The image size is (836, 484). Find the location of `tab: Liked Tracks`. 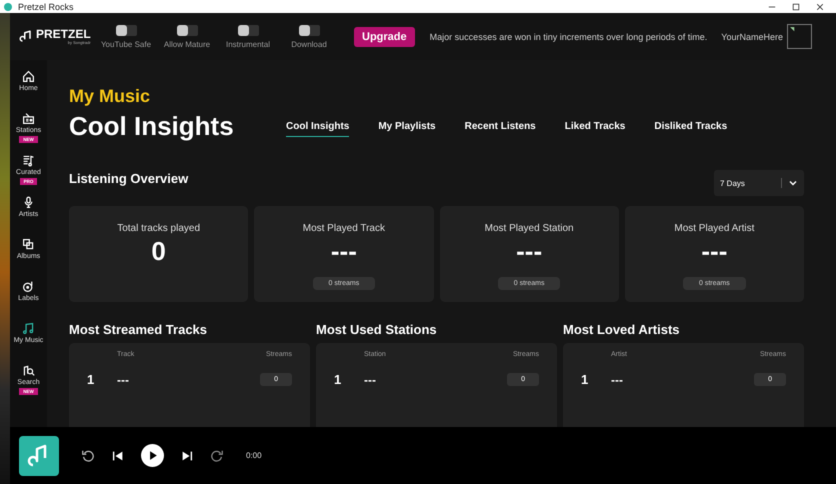

tab: Liked Tracks is located at coordinates (595, 126).